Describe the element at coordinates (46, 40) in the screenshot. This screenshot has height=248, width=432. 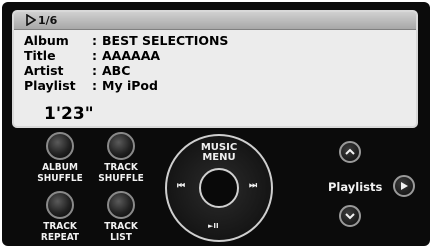
I see `album-label: Album` at that location.